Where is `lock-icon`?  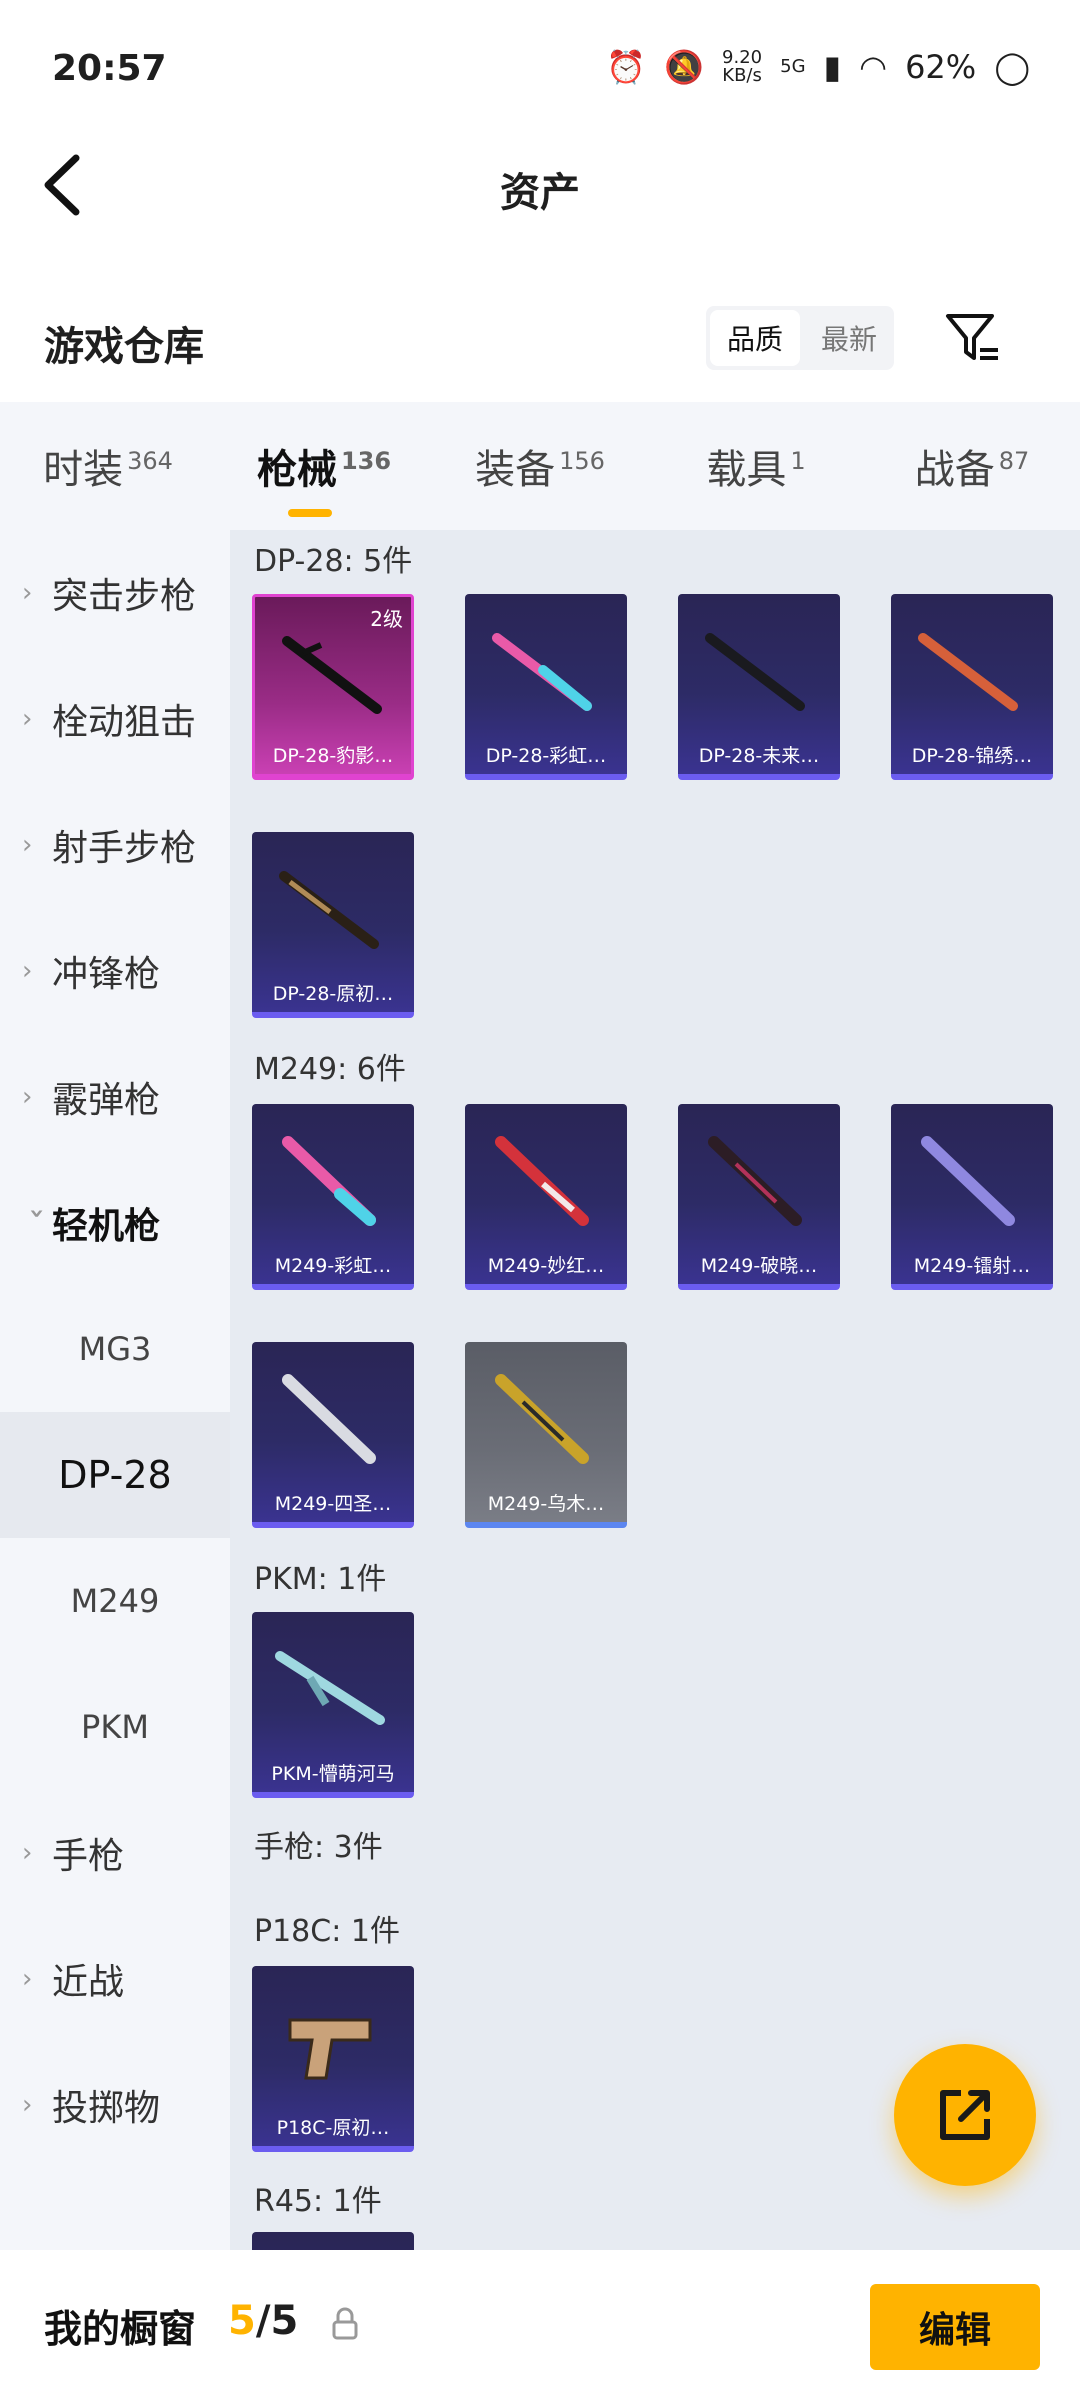 lock-icon is located at coordinates (345, 2323).